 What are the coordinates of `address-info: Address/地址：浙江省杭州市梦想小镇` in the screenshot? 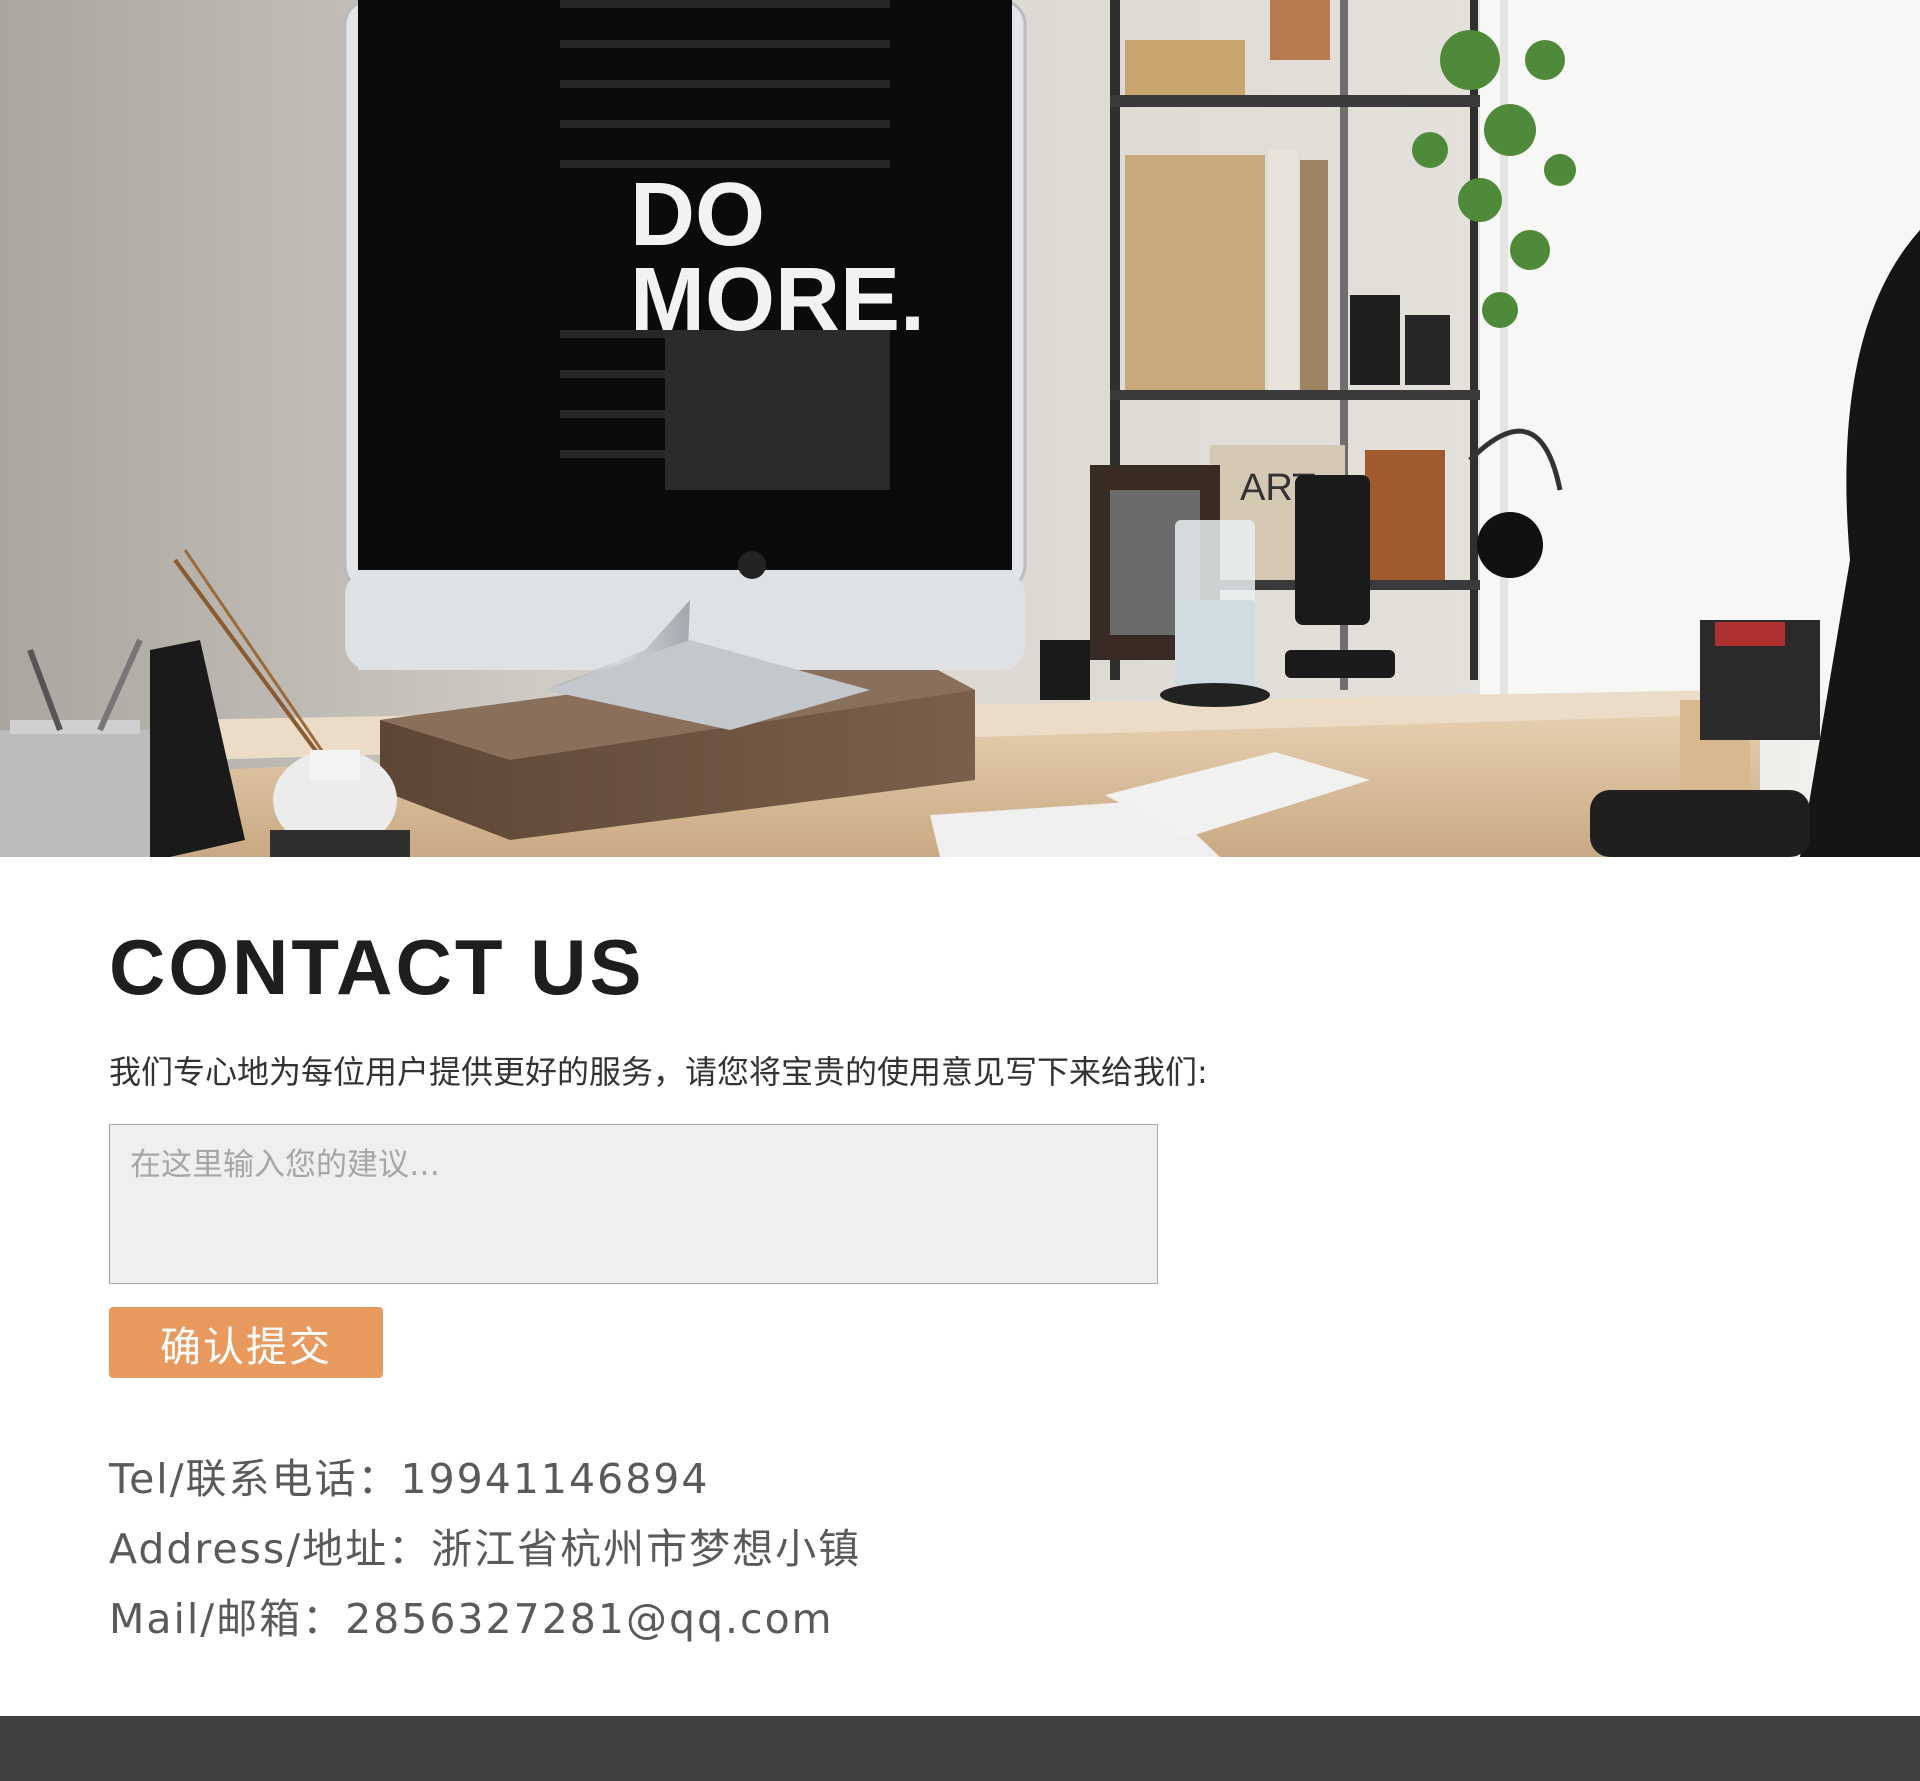 It's located at (485, 1549).